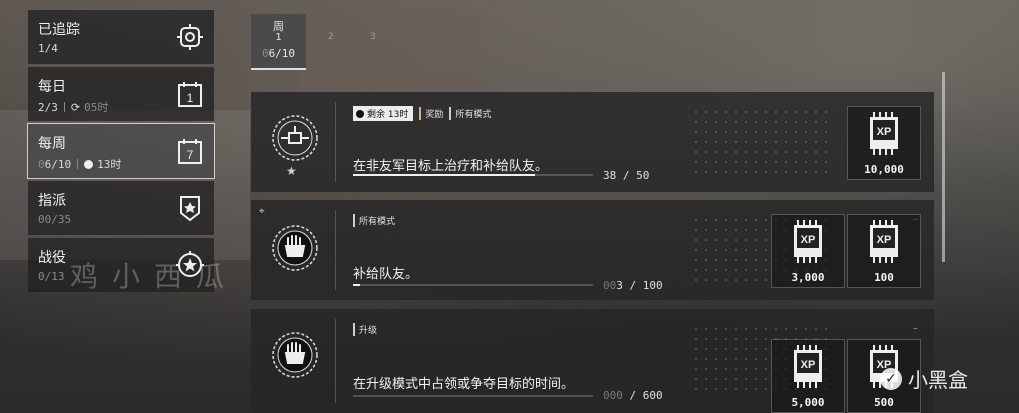 The image size is (1019, 413). What do you see at coordinates (761, 142) in the screenshot?
I see `decorative-dots` at bounding box center [761, 142].